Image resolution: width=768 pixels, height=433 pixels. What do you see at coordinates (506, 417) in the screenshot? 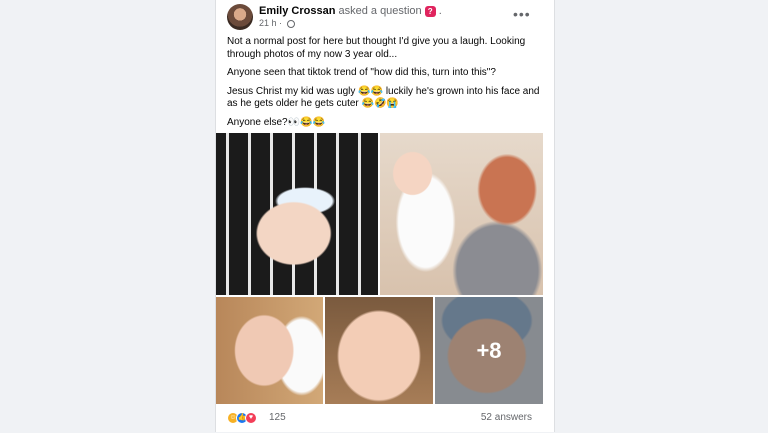
I see `answers-count: 52 answers` at bounding box center [506, 417].